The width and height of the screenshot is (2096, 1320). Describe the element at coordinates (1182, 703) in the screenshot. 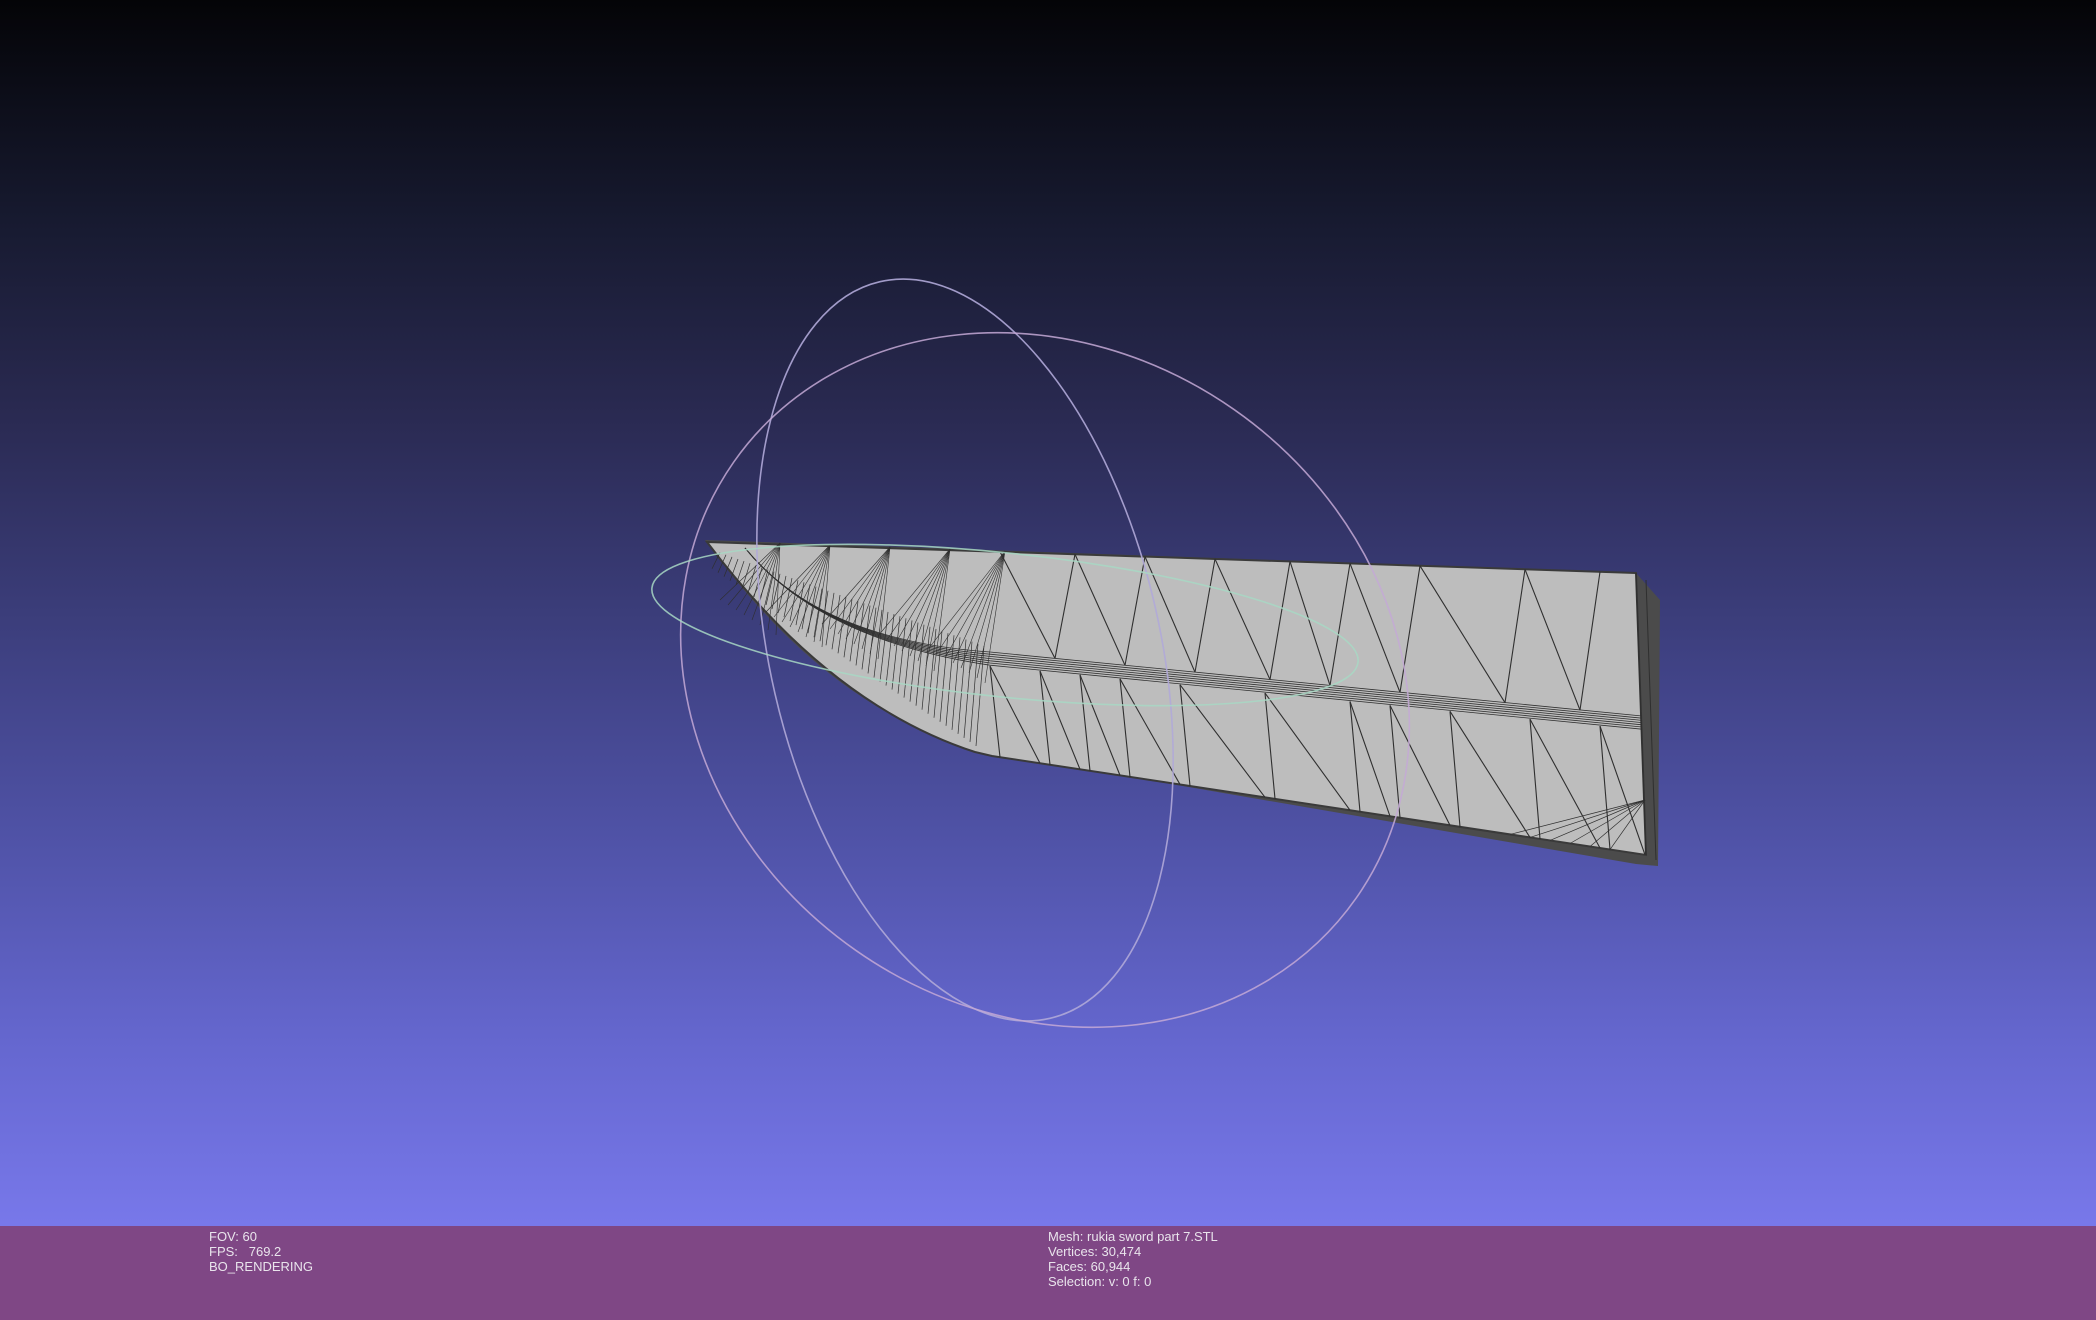

I see `mesh-model` at that location.